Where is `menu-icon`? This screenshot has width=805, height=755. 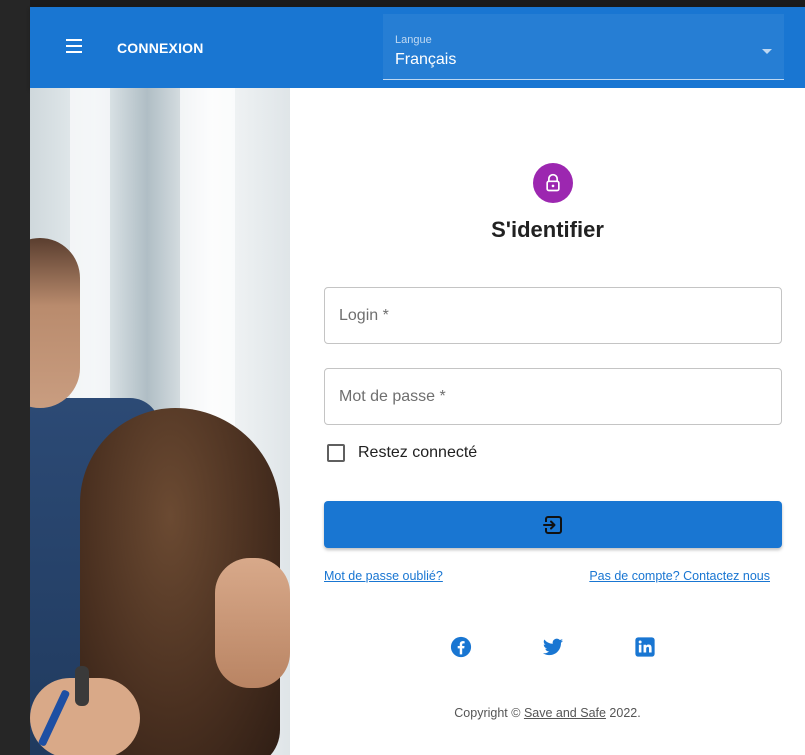 menu-icon is located at coordinates (74, 47).